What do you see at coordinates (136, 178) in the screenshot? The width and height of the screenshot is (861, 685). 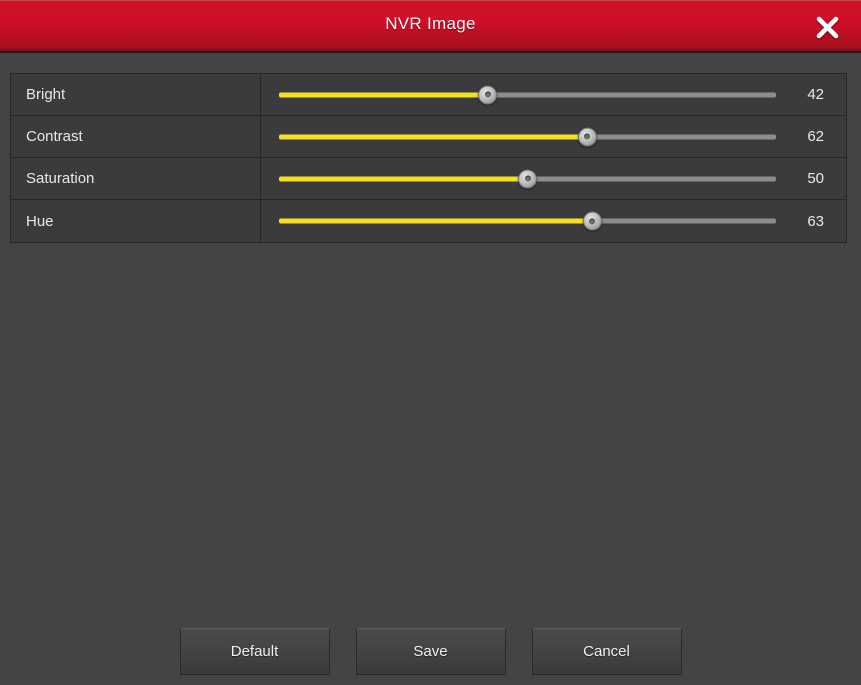 I see `setting-label-saturation: Saturation` at bounding box center [136, 178].